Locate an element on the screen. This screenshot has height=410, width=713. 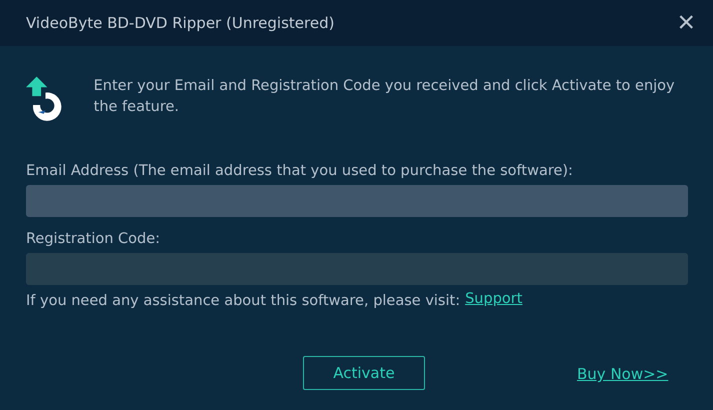
help-text: If you need any assistance about this software, please visit: is located at coordinates (243, 301).